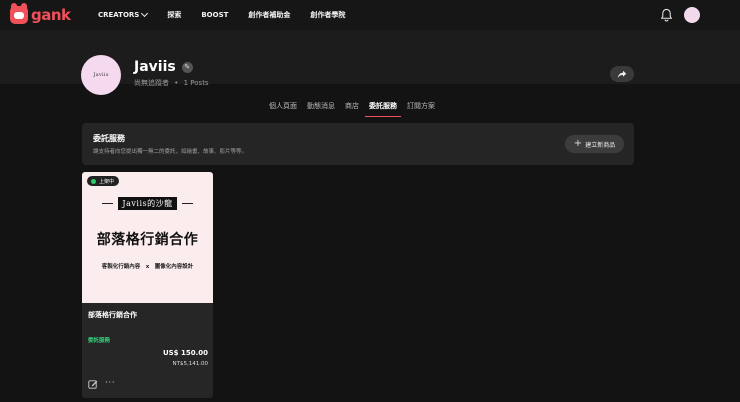 The height and width of the screenshot is (402, 740). Describe the element at coordinates (578, 143) in the screenshot. I see `plus-icon: +` at that location.